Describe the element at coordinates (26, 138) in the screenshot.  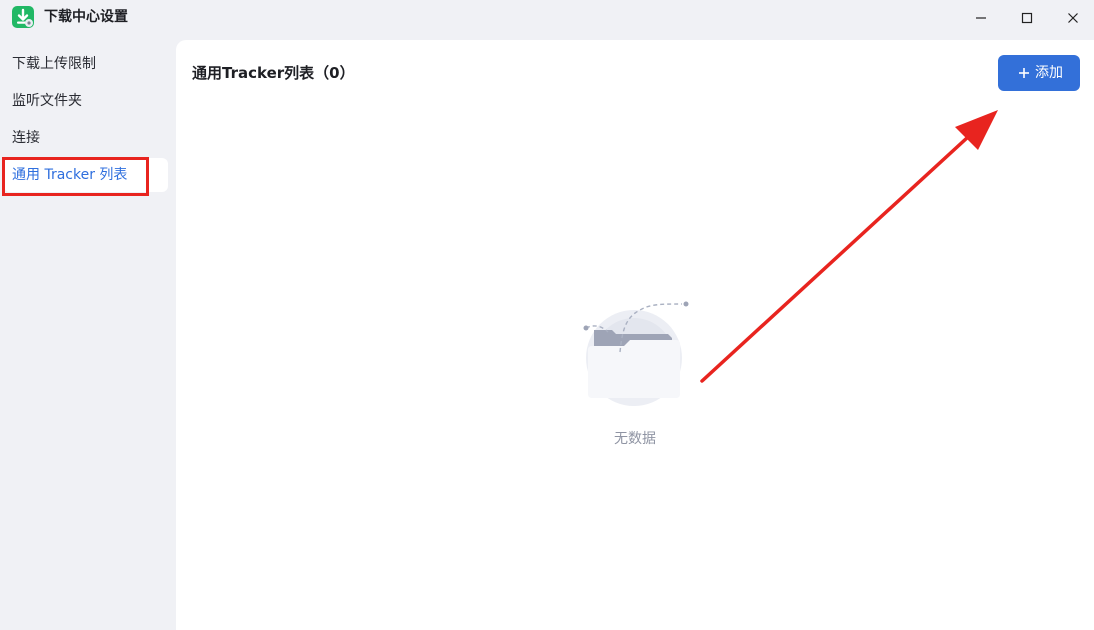
I see `sidebar-item-label: 连接` at that location.